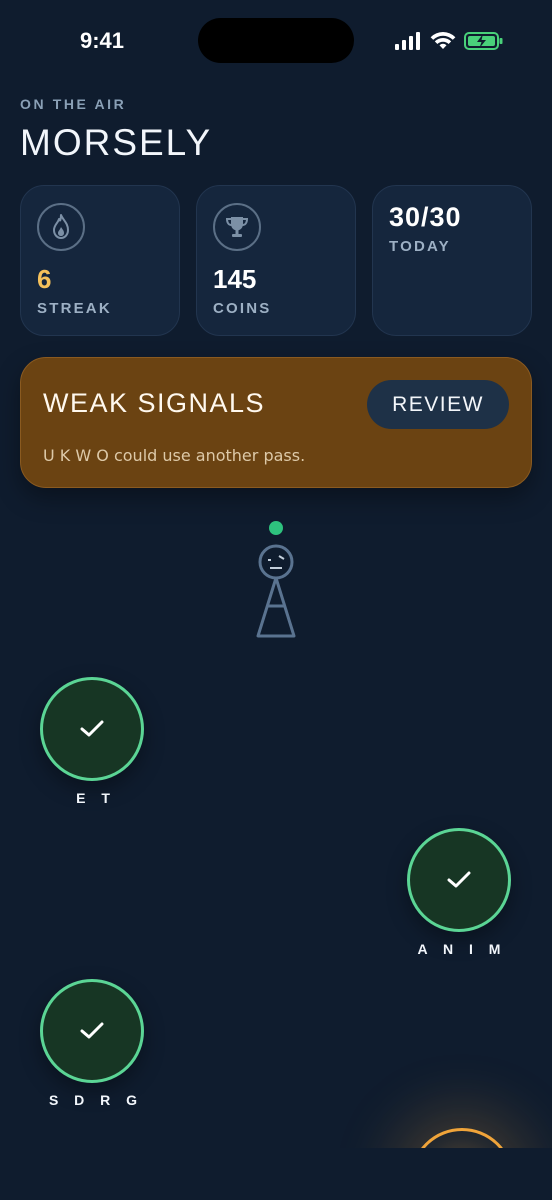 This screenshot has width=552, height=1200. I want to click on wifi-icon, so click(443, 40).